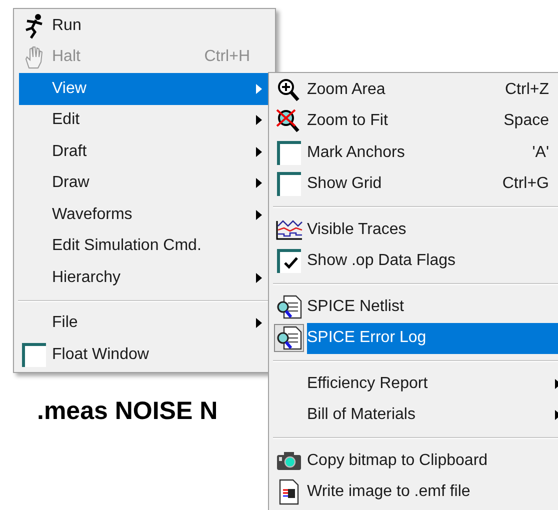 The image size is (558, 510). What do you see at coordinates (432, 230) in the screenshot?
I see `menu-item: Visible Traces` at bounding box center [432, 230].